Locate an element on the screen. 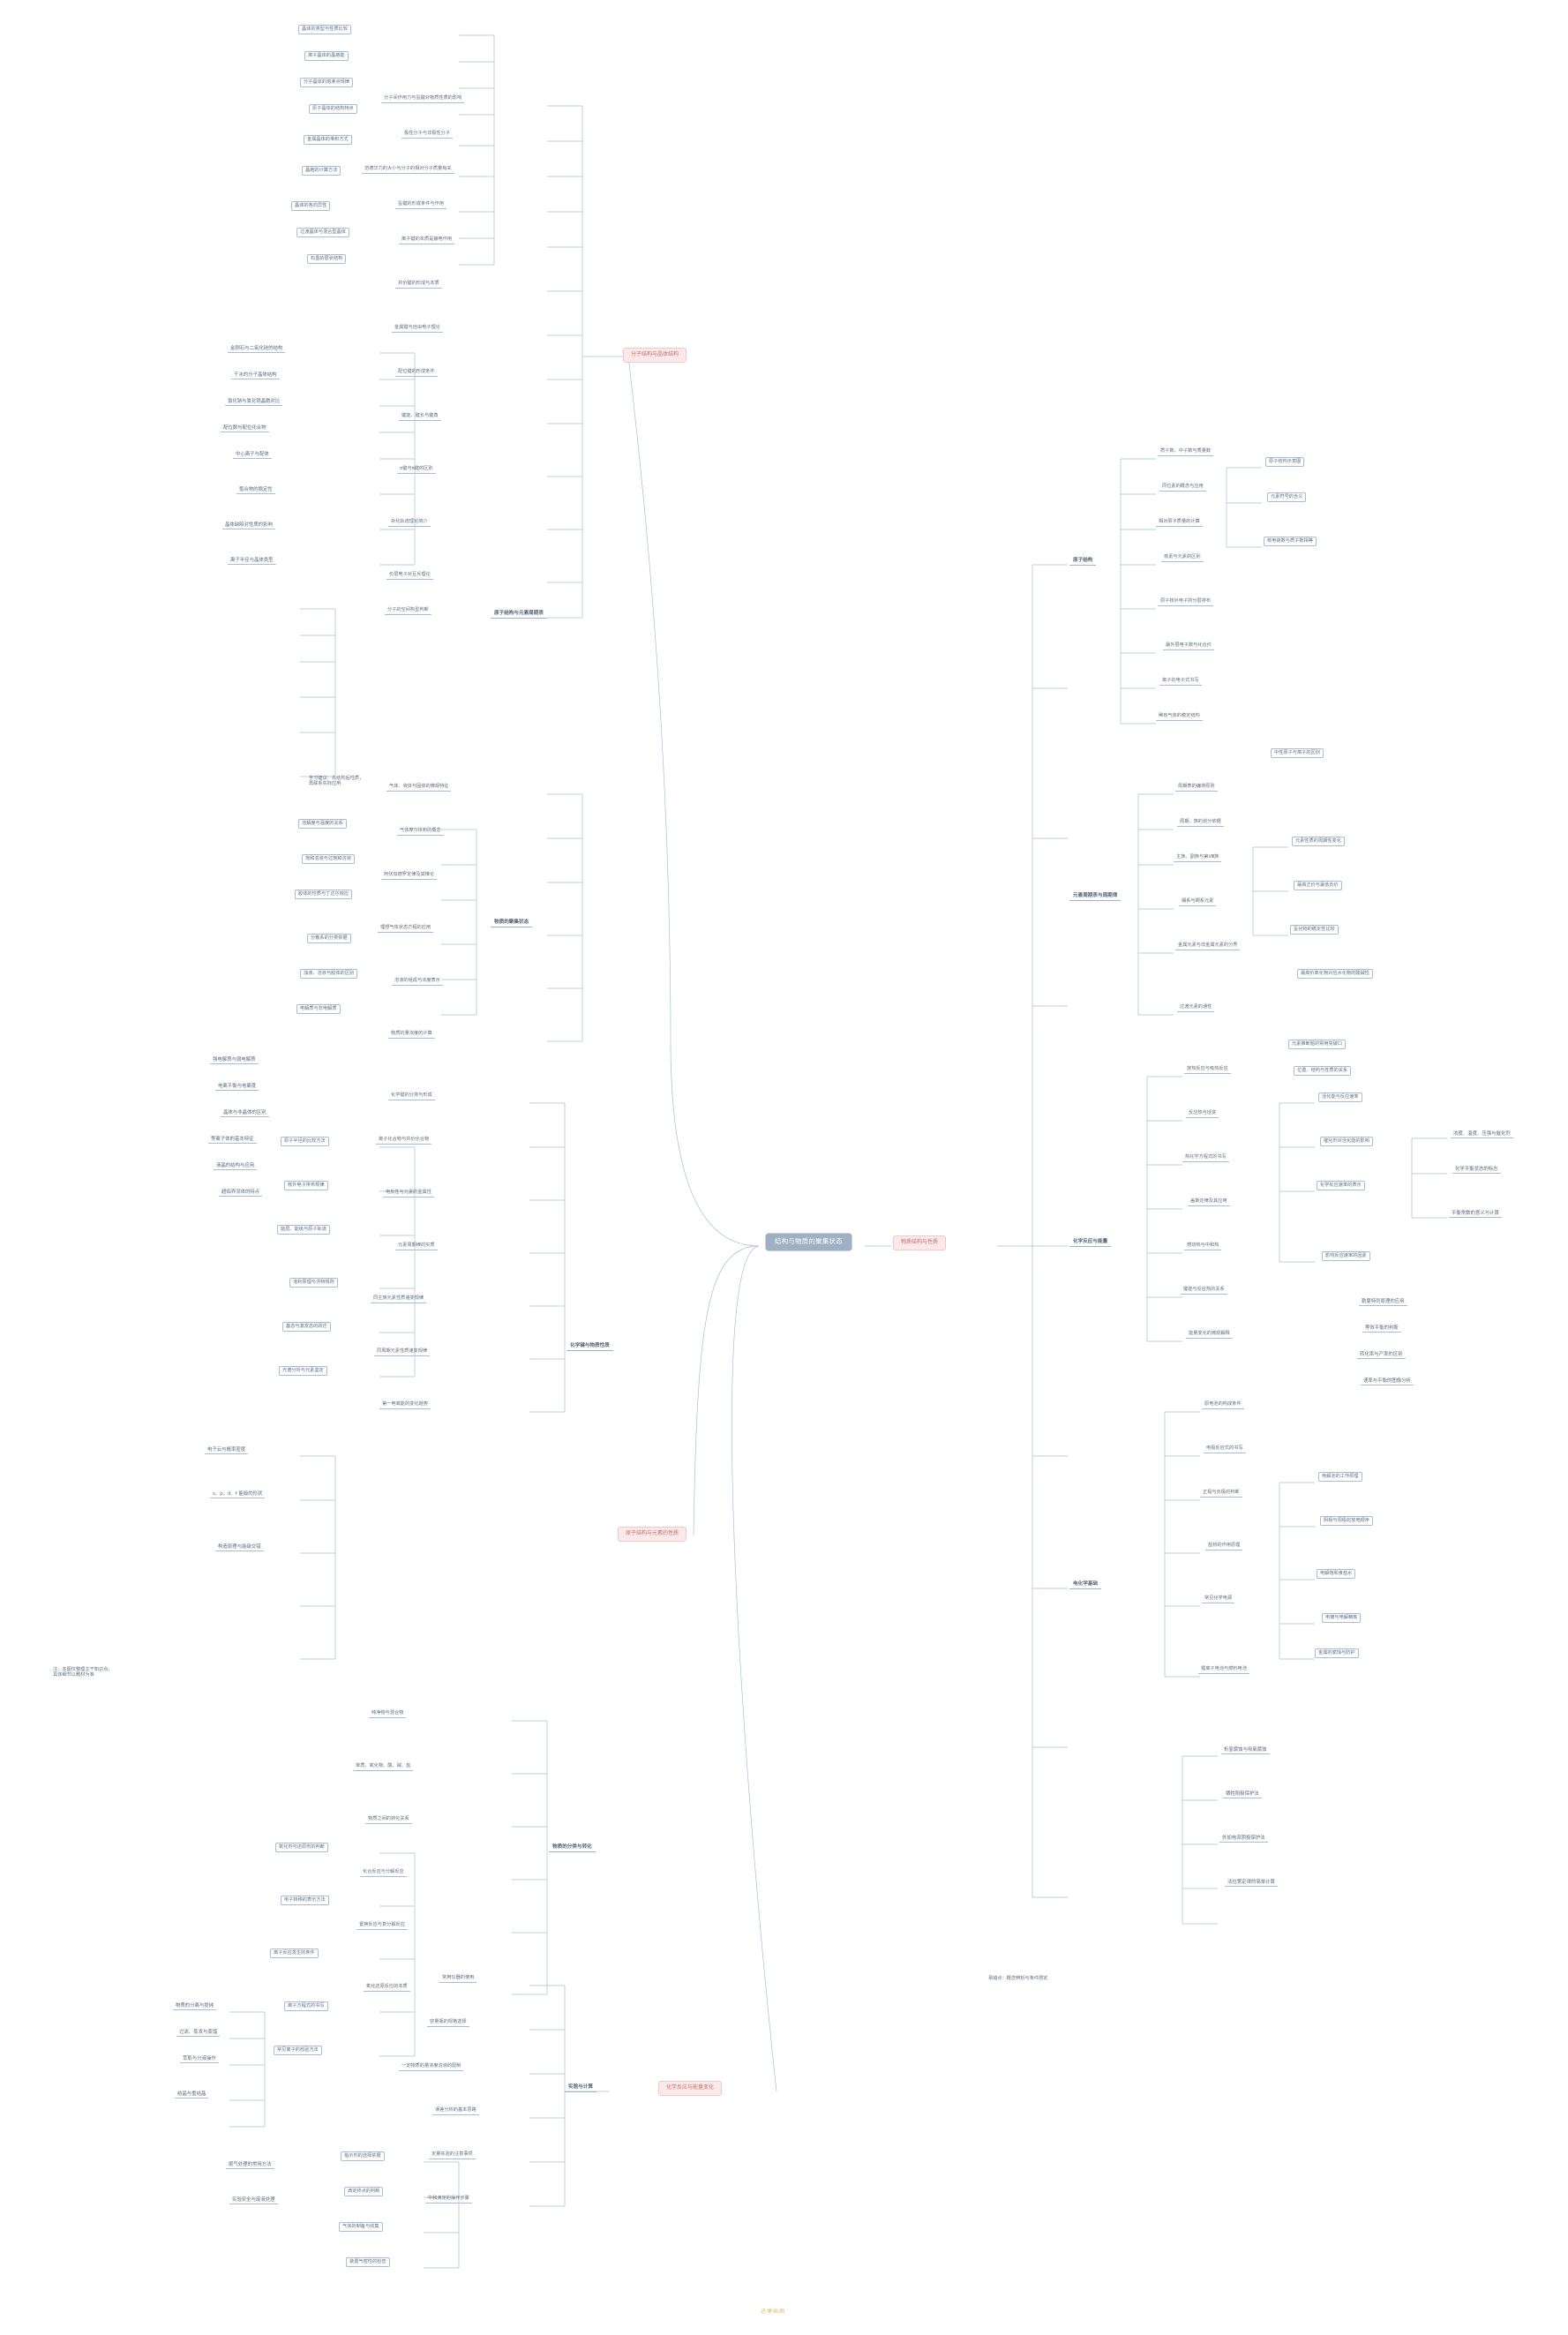 The width and height of the screenshot is (1568, 2335). node-la-2: 范德华力的大小与分子的相对分子质量有关 is located at coordinates (408, 170).